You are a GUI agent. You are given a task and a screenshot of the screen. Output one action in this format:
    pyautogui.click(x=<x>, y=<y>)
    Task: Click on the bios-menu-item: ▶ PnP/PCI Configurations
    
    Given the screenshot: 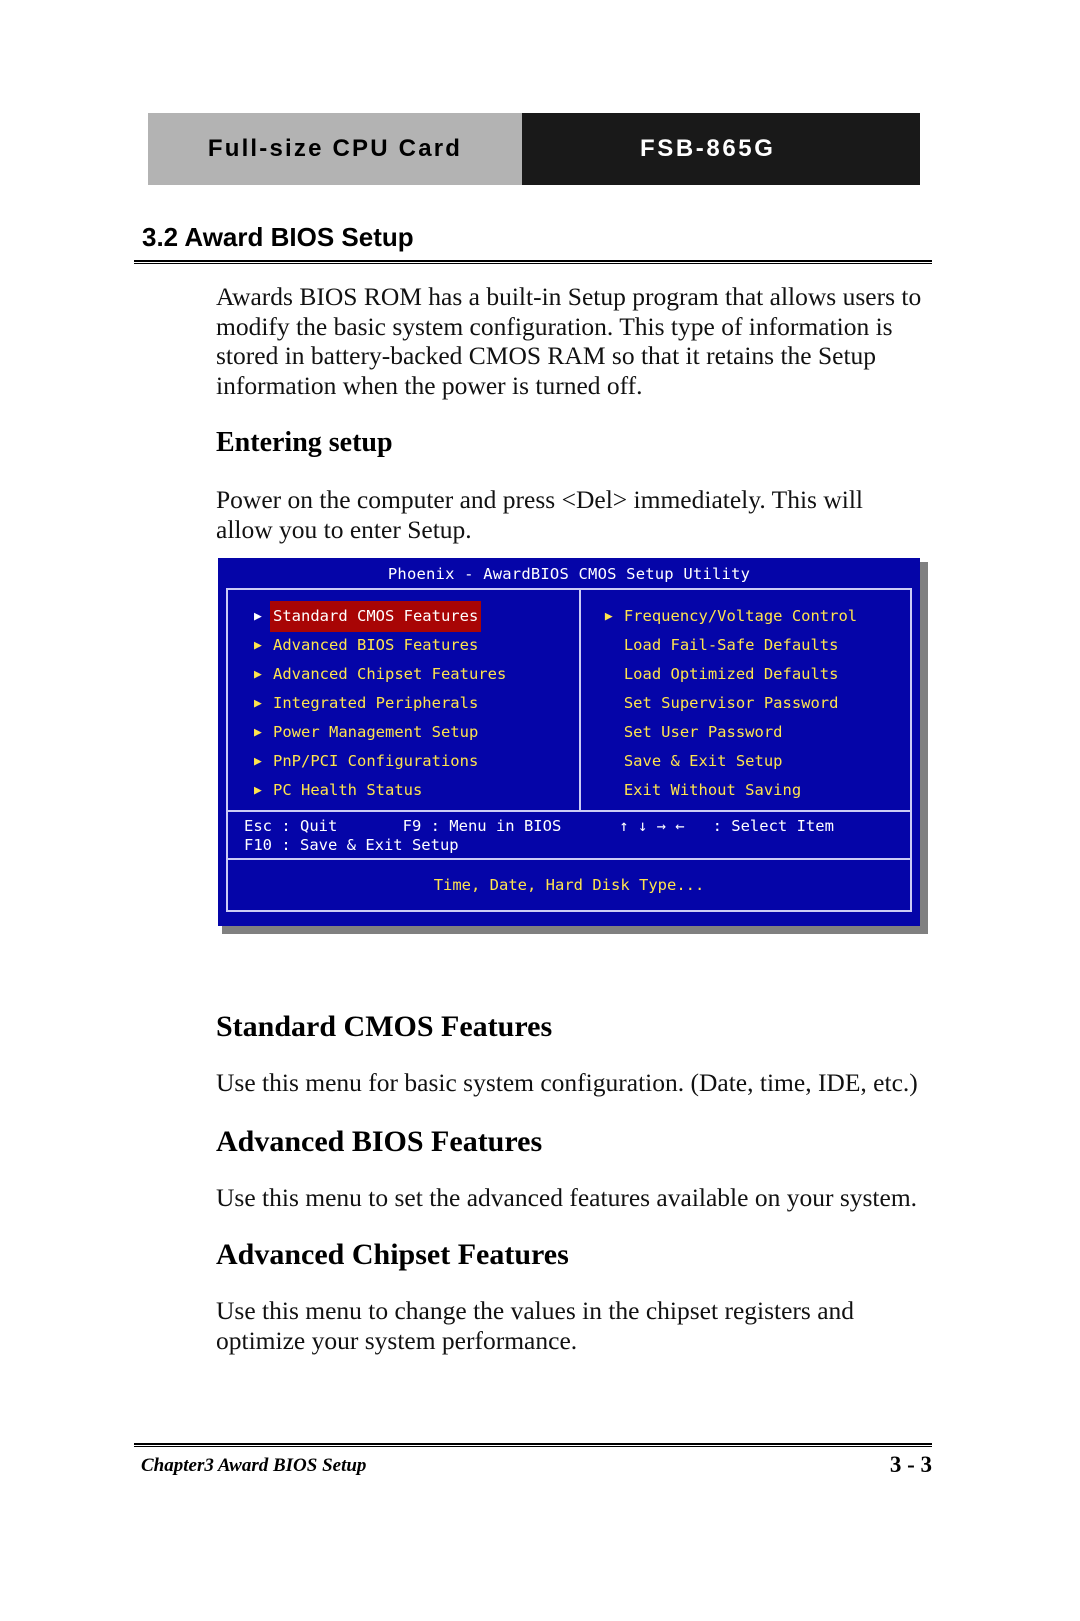 What is the action you would take?
    pyautogui.click(x=411, y=761)
    